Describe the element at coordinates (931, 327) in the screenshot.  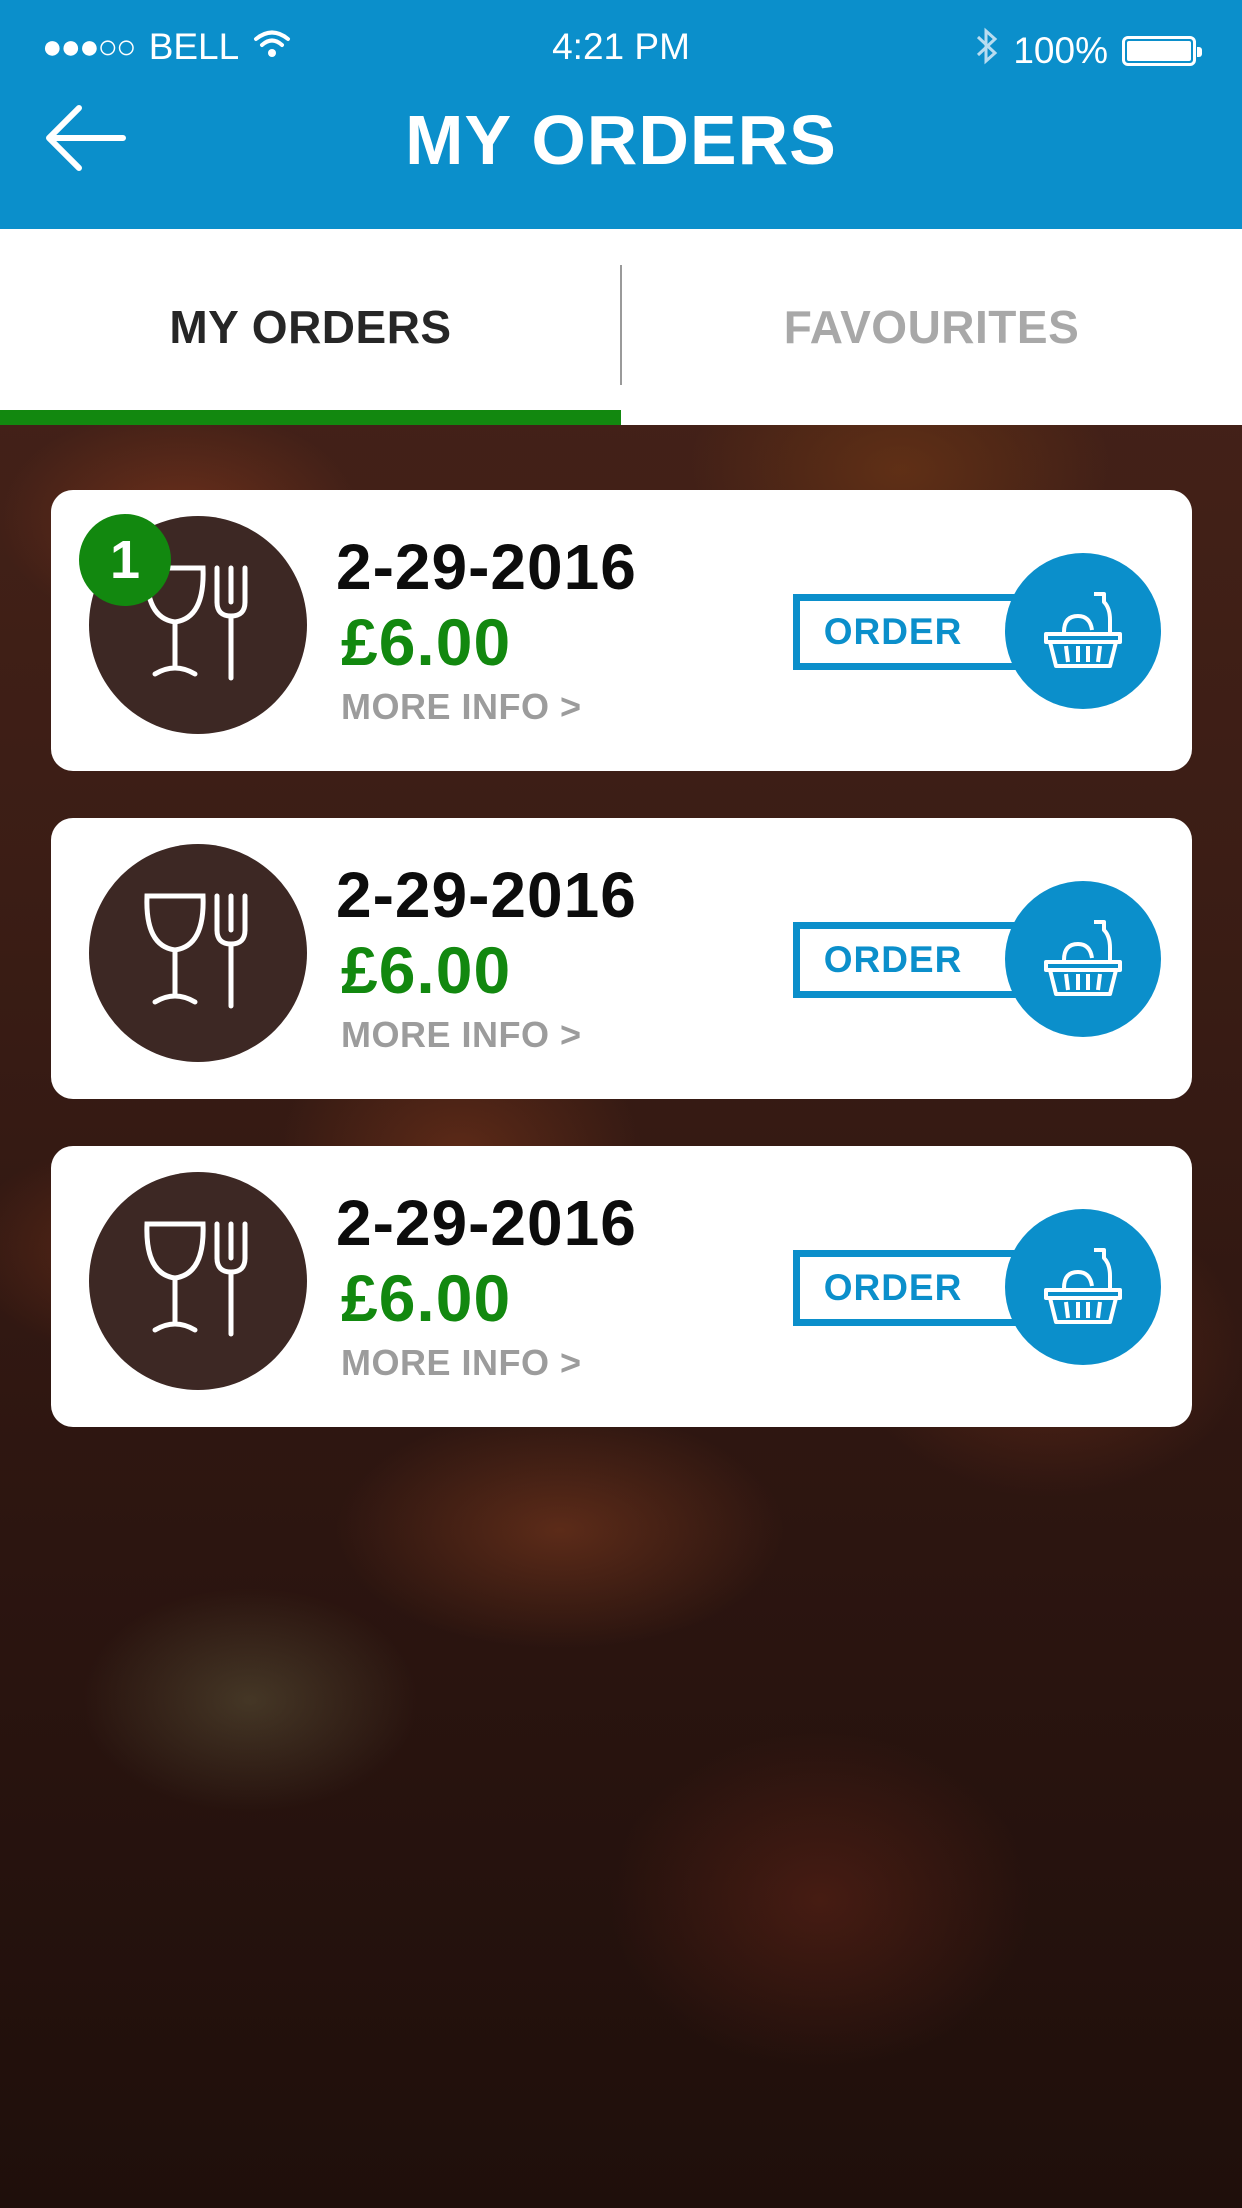
I see `tab-favourites: FAVOURITES` at that location.